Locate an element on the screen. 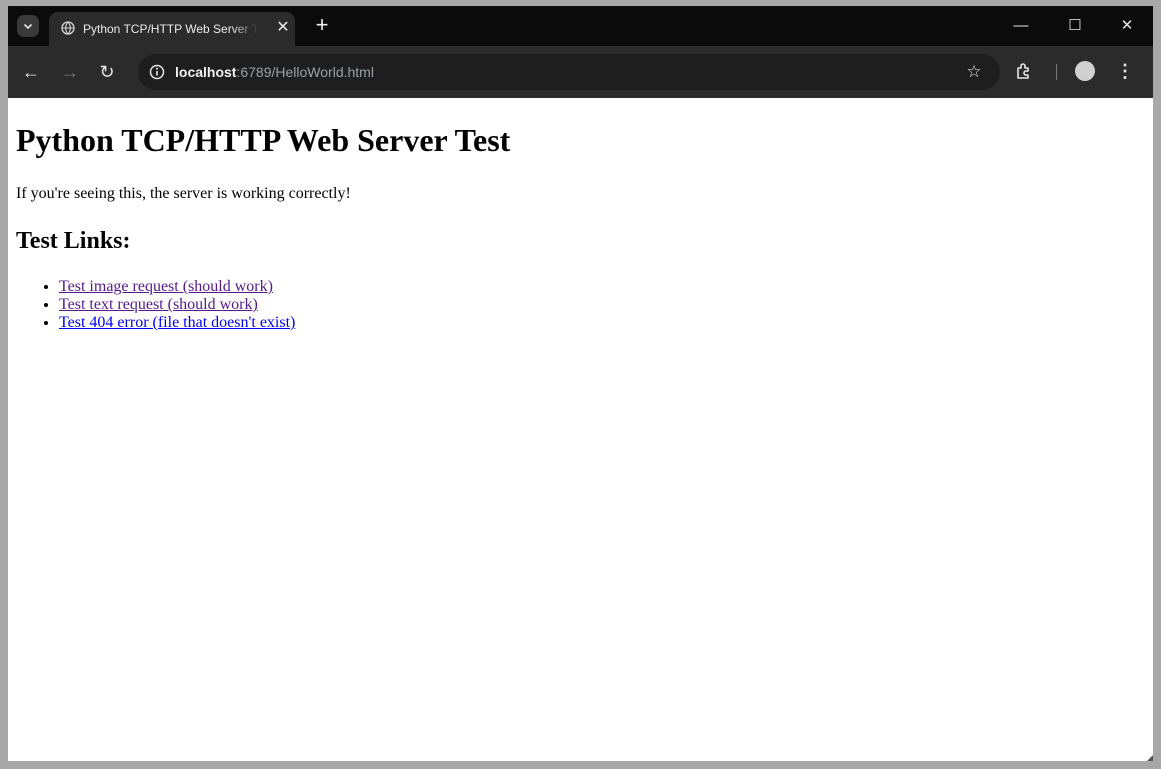  list-item: Test image request (should work) is located at coordinates (177, 287).